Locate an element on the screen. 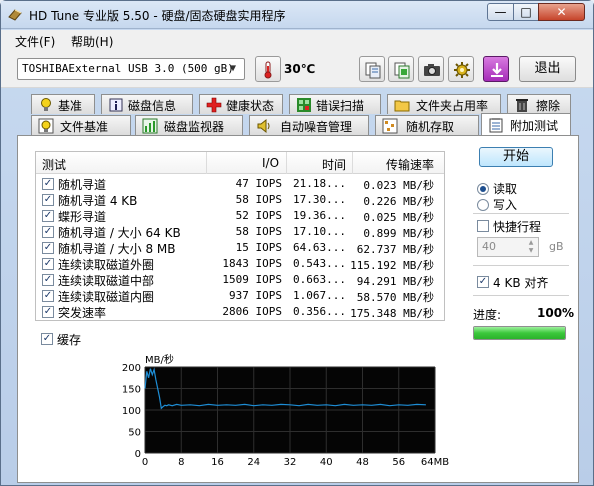 Image resolution: width=594 pixels, height=486 pixels. maximize-button: □ is located at coordinates (526, 12).